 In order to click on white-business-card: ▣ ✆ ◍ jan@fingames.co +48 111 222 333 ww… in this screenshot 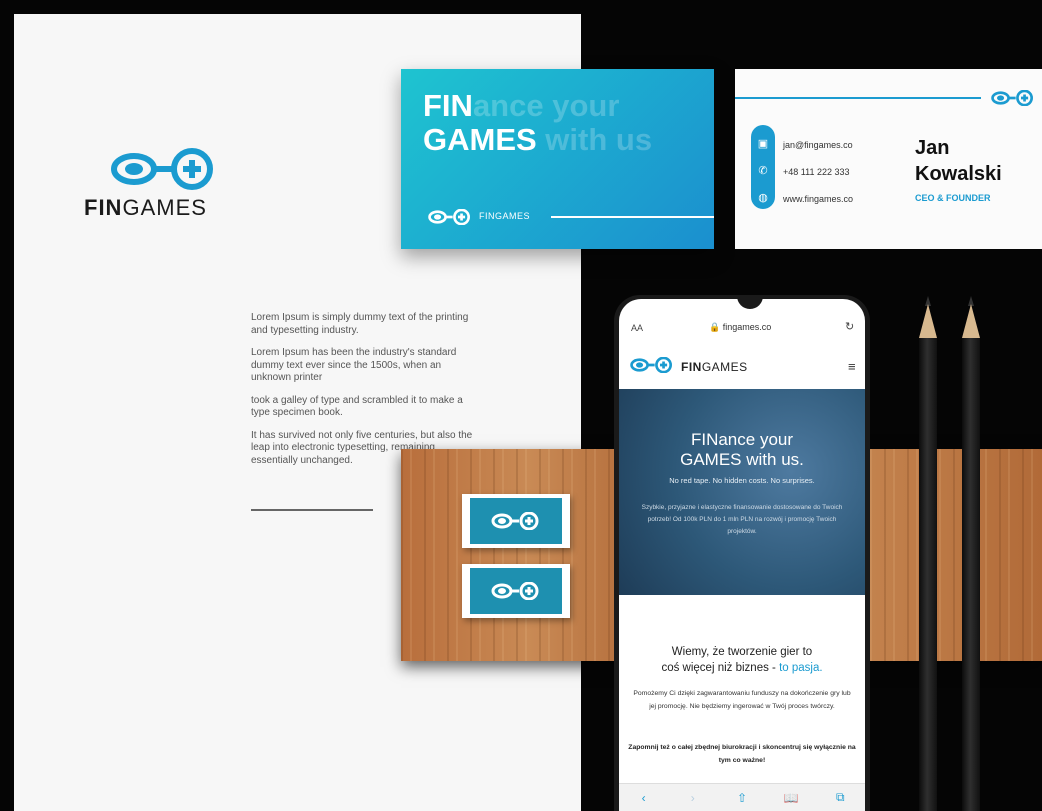, I will do `click(888, 159)`.